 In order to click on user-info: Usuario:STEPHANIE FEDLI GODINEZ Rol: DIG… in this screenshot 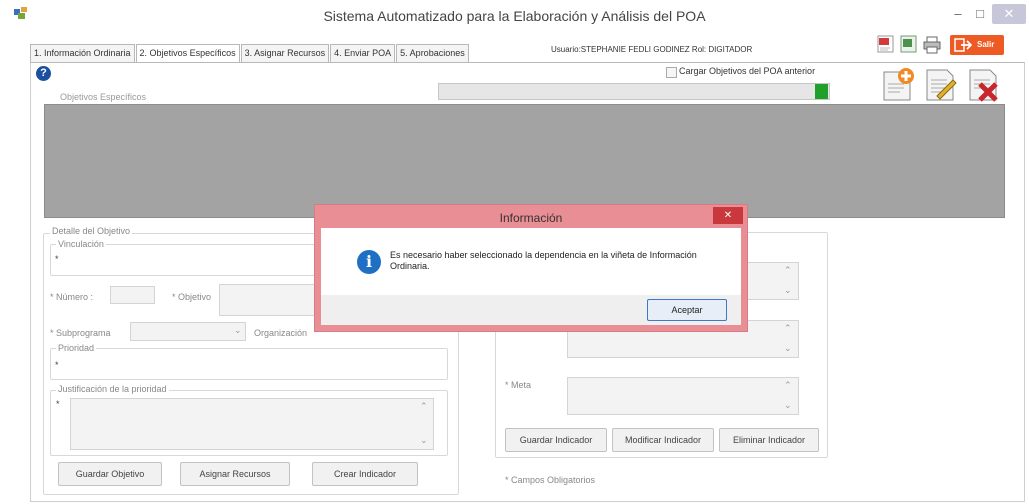, I will do `click(652, 49)`.